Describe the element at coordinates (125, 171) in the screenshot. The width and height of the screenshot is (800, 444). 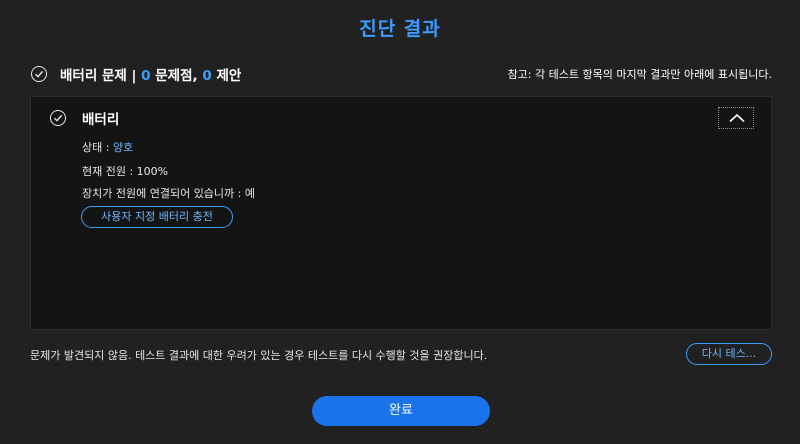
I see `power-line: 현재 전원 : 100%` at that location.